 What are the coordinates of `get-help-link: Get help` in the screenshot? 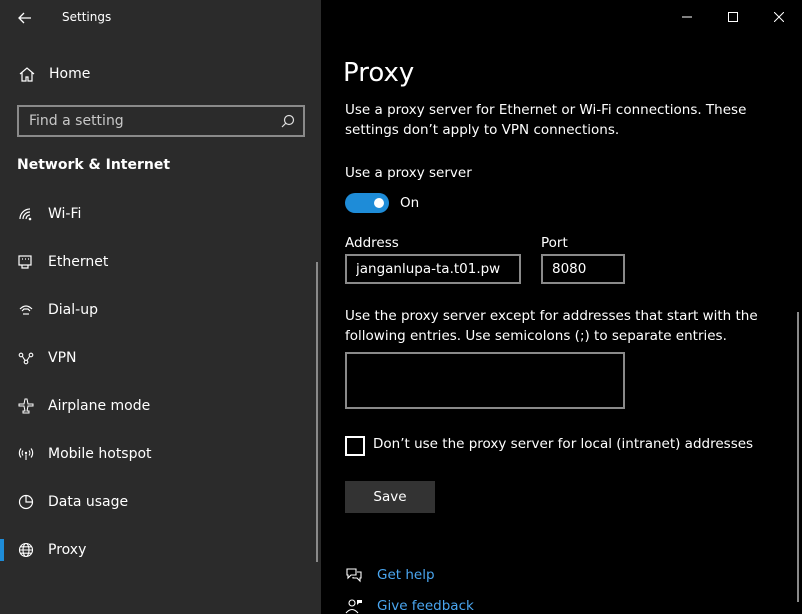 It's located at (390, 575).